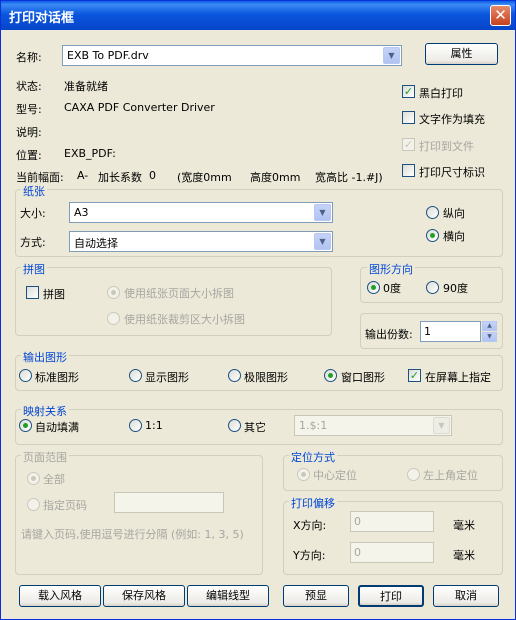 The height and width of the screenshot is (620, 516). Describe the element at coordinates (303, 474) in the screenshot. I see `position-center-radio` at that location.